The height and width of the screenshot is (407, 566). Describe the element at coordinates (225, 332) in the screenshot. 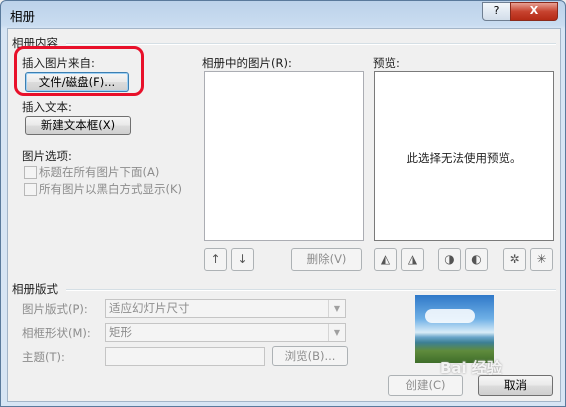

I see `frame-shape-select: 矩形 ▼` at that location.